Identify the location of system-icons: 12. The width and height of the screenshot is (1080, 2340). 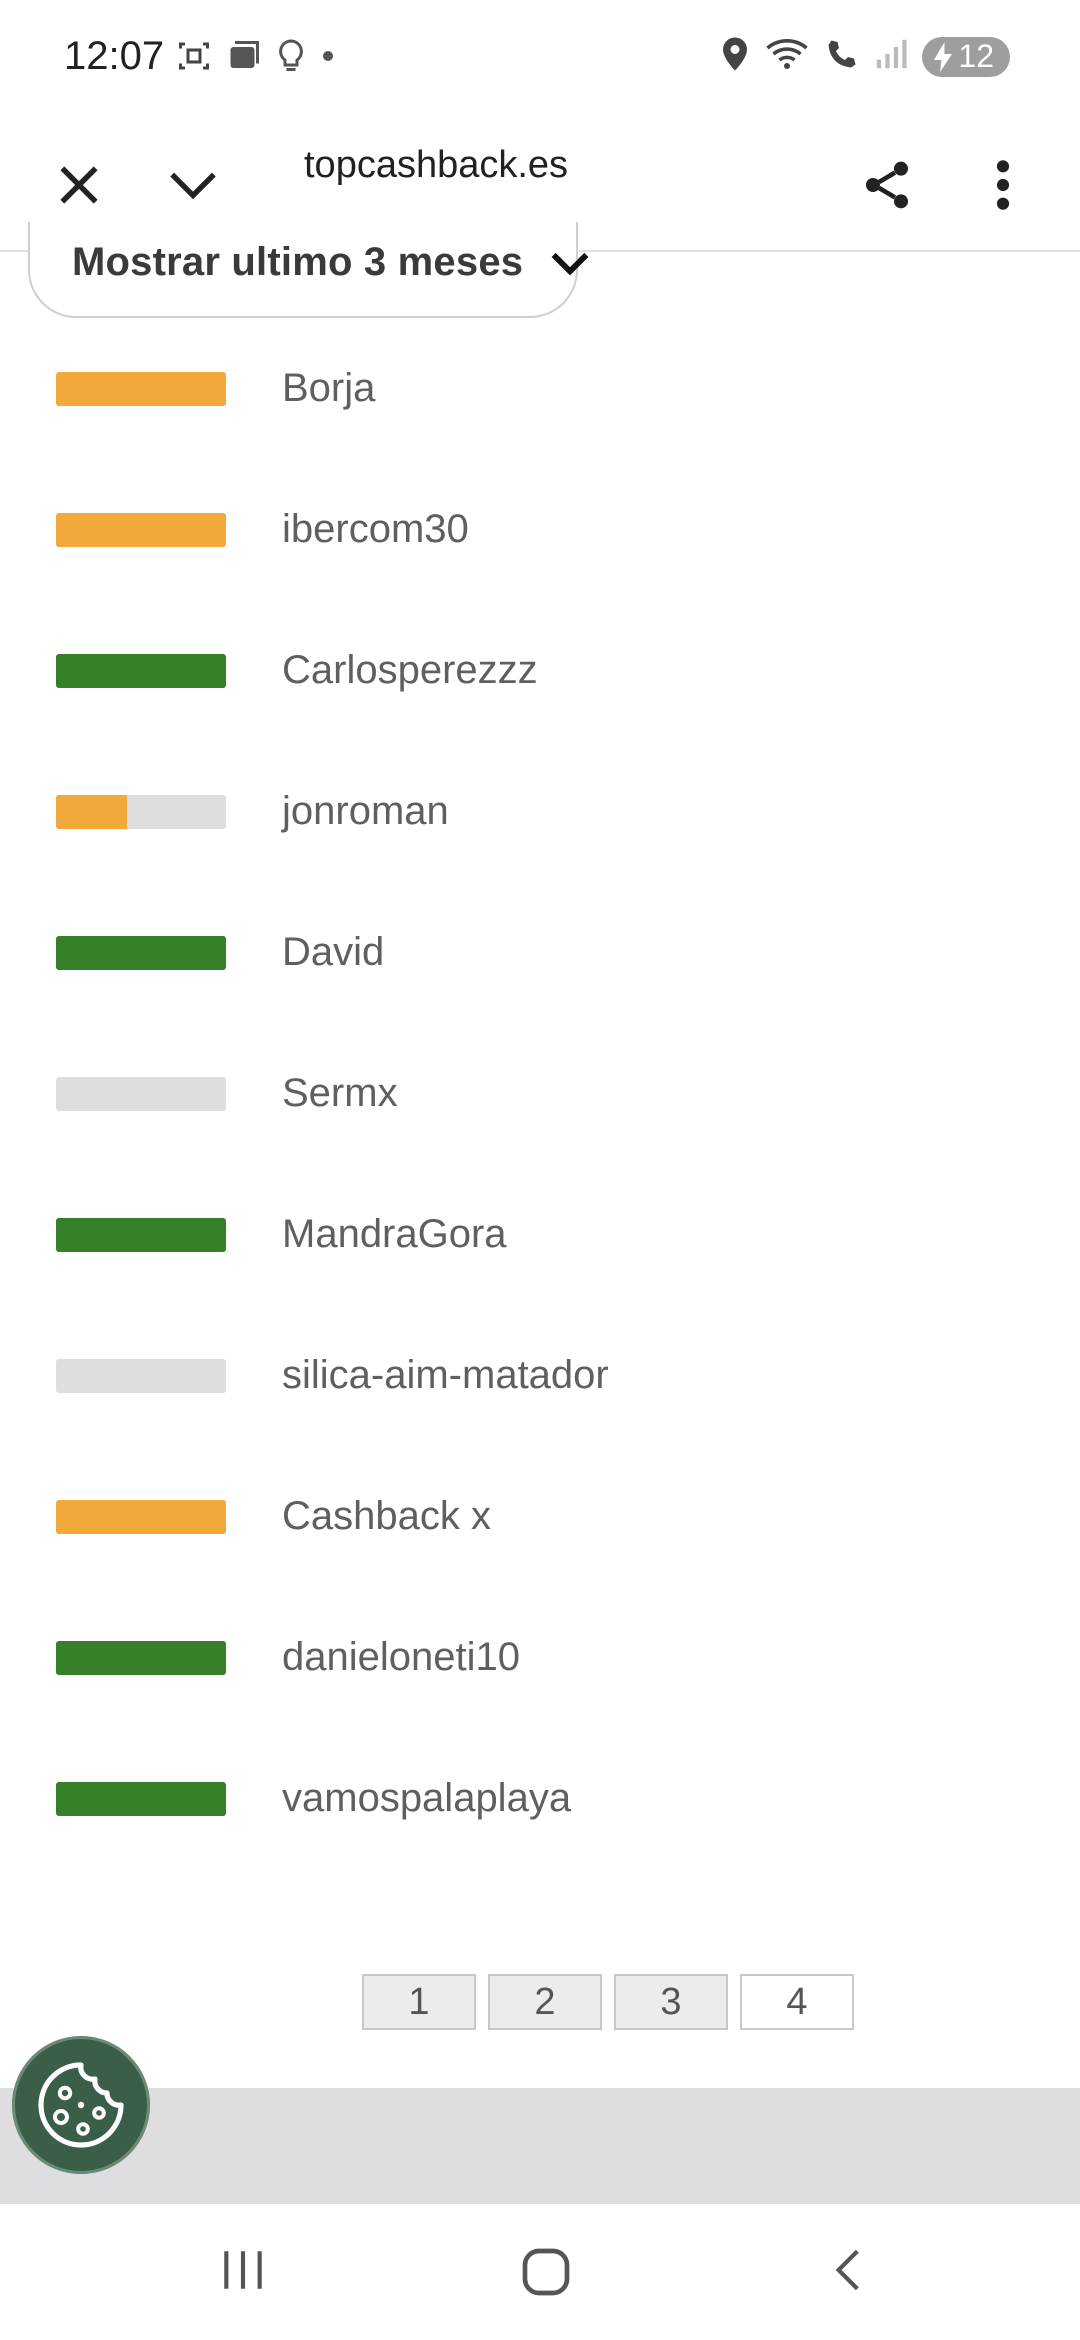
(865, 56).